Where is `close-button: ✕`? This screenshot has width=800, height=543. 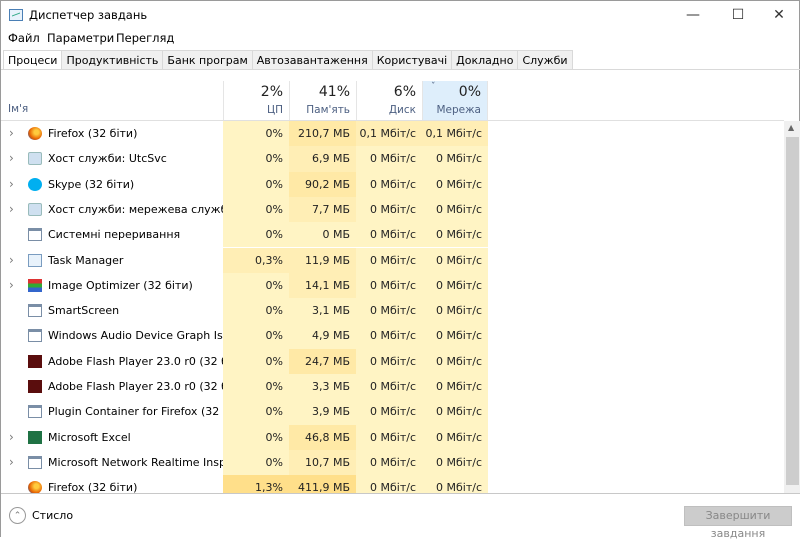 close-button: ✕ is located at coordinates (779, 15).